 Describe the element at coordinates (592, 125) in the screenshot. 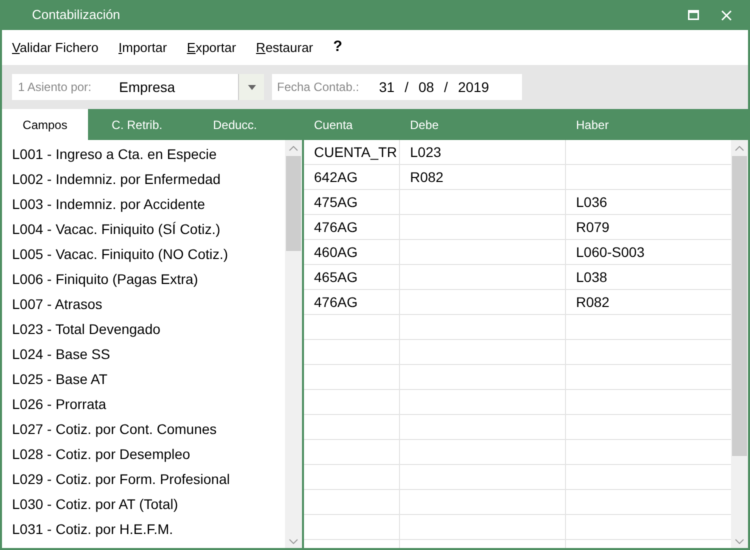

I see `column-header: Haber` at that location.